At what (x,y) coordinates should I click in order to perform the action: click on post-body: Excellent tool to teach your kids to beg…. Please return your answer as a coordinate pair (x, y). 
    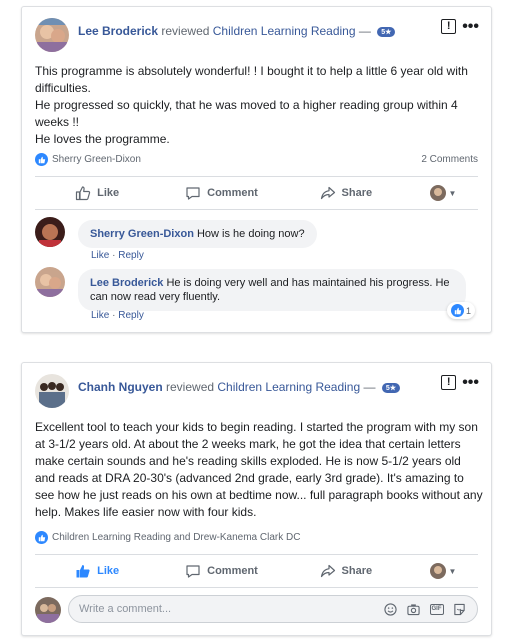
    Looking at the image, I should click on (259, 470).